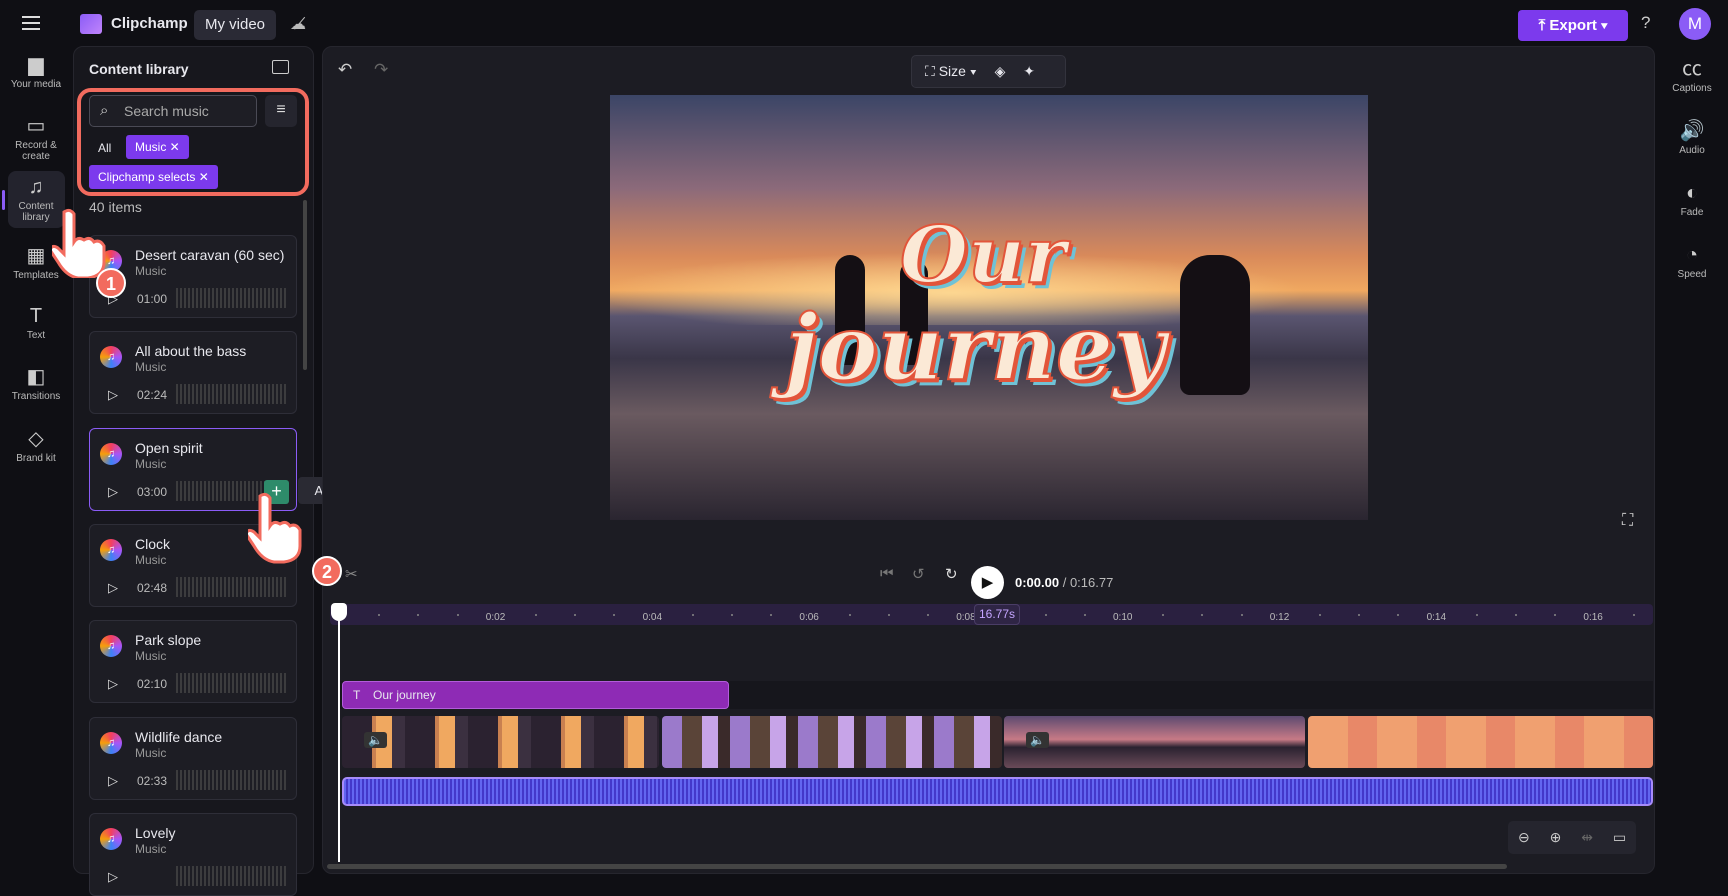 This screenshot has width=1728, height=896. Describe the element at coordinates (1572, 837) in the screenshot. I see `zoom-controls: ⊖ ⊕ ⇹ ▭` at that location.